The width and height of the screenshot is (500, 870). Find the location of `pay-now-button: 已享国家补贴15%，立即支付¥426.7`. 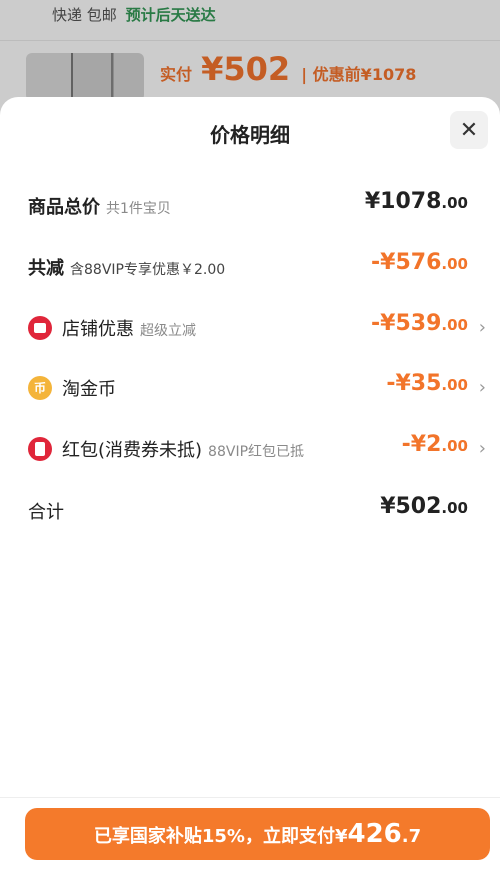

pay-now-button: 已享国家补贴15%，立即支付¥426.7 is located at coordinates (257, 834).